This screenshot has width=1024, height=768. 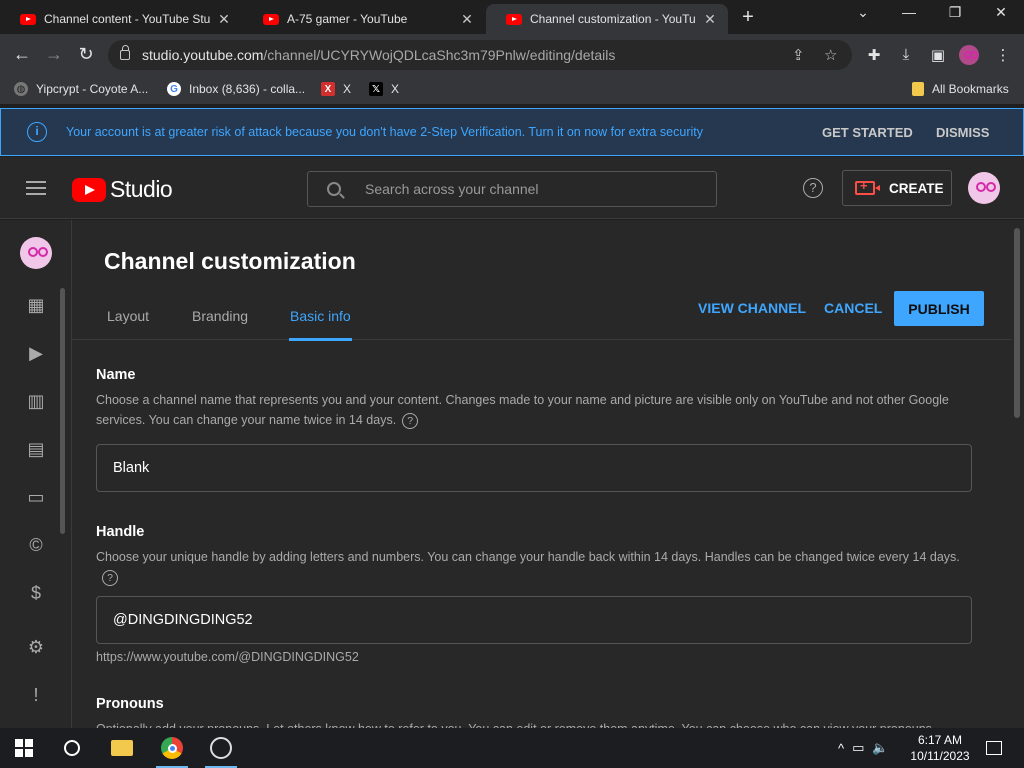 What do you see at coordinates (748, 17) in the screenshot?
I see `new-tab-button: +` at bounding box center [748, 17].